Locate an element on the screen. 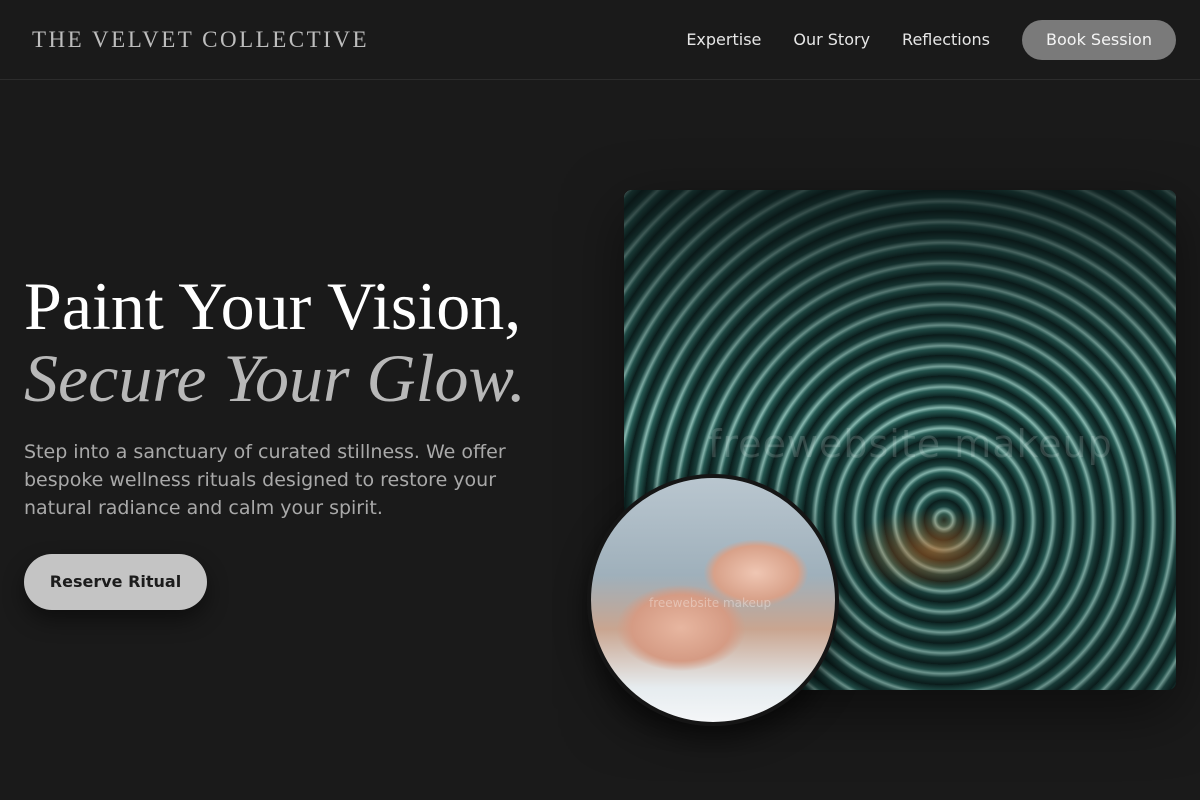 This screenshot has height=800, width=1200. nav-link-expertise: Expertise is located at coordinates (723, 40).